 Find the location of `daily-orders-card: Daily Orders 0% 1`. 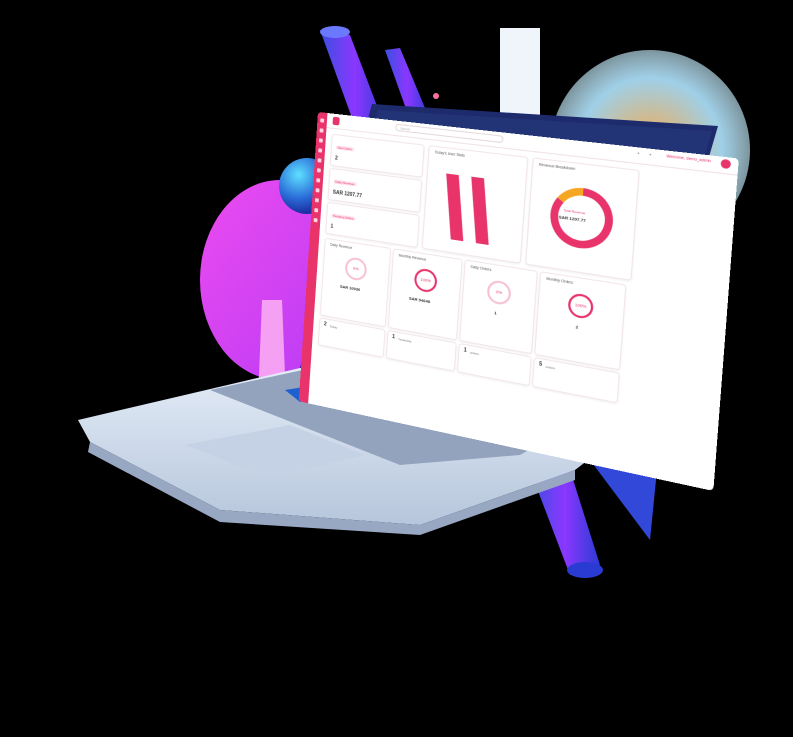

daily-orders-card: Daily Orders 0% 1 is located at coordinates (498, 307).